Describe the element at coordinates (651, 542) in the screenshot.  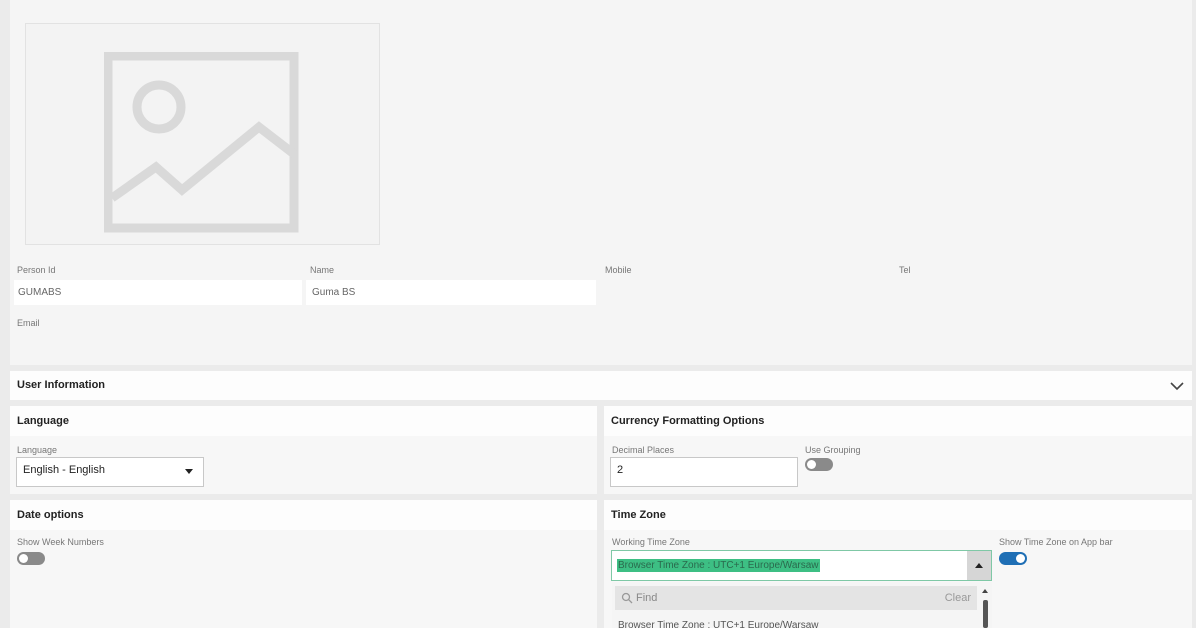
I see `working-time-zone-label: Working Time Zone` at that location.